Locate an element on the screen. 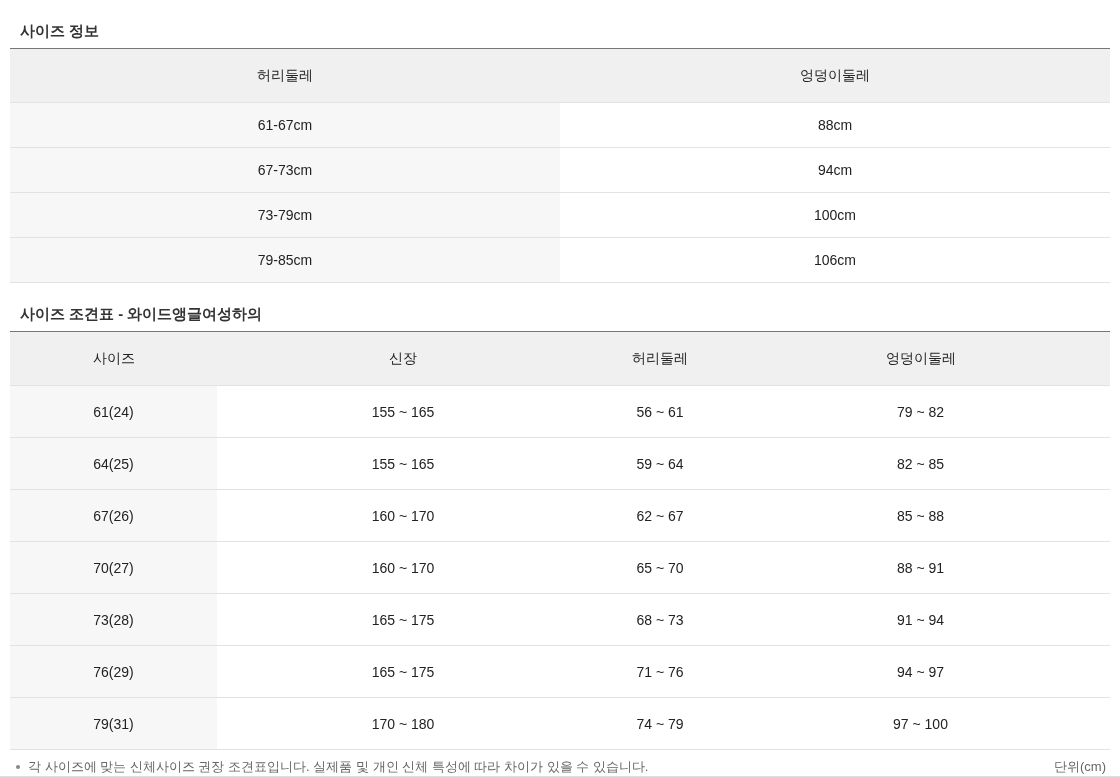 The width and height of the screenshot is (1120, 777). table-cell: 170 ~ 180 is located at coordinates (403, 723).